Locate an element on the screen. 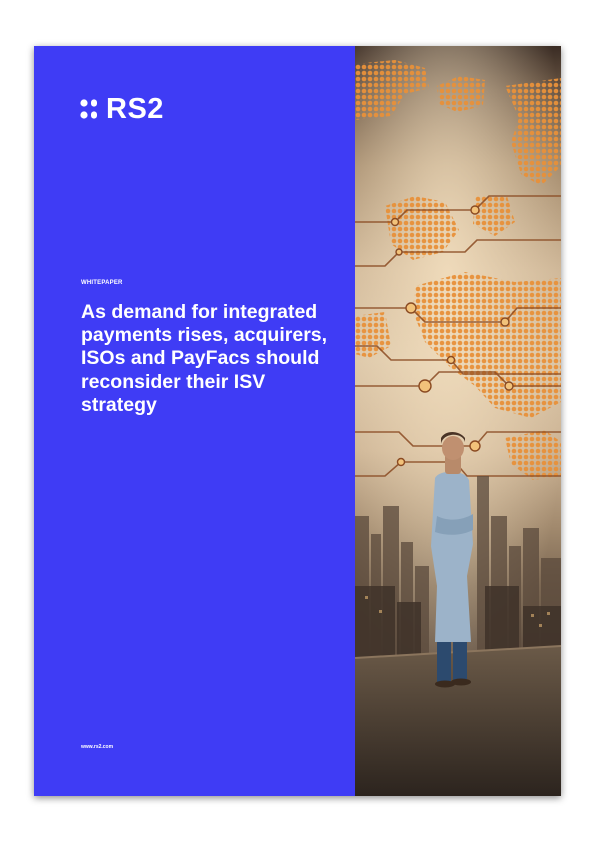 The height and width of the screenshot is (842, 595). brand-logo: RS2 is located at coordinates (121, 109).